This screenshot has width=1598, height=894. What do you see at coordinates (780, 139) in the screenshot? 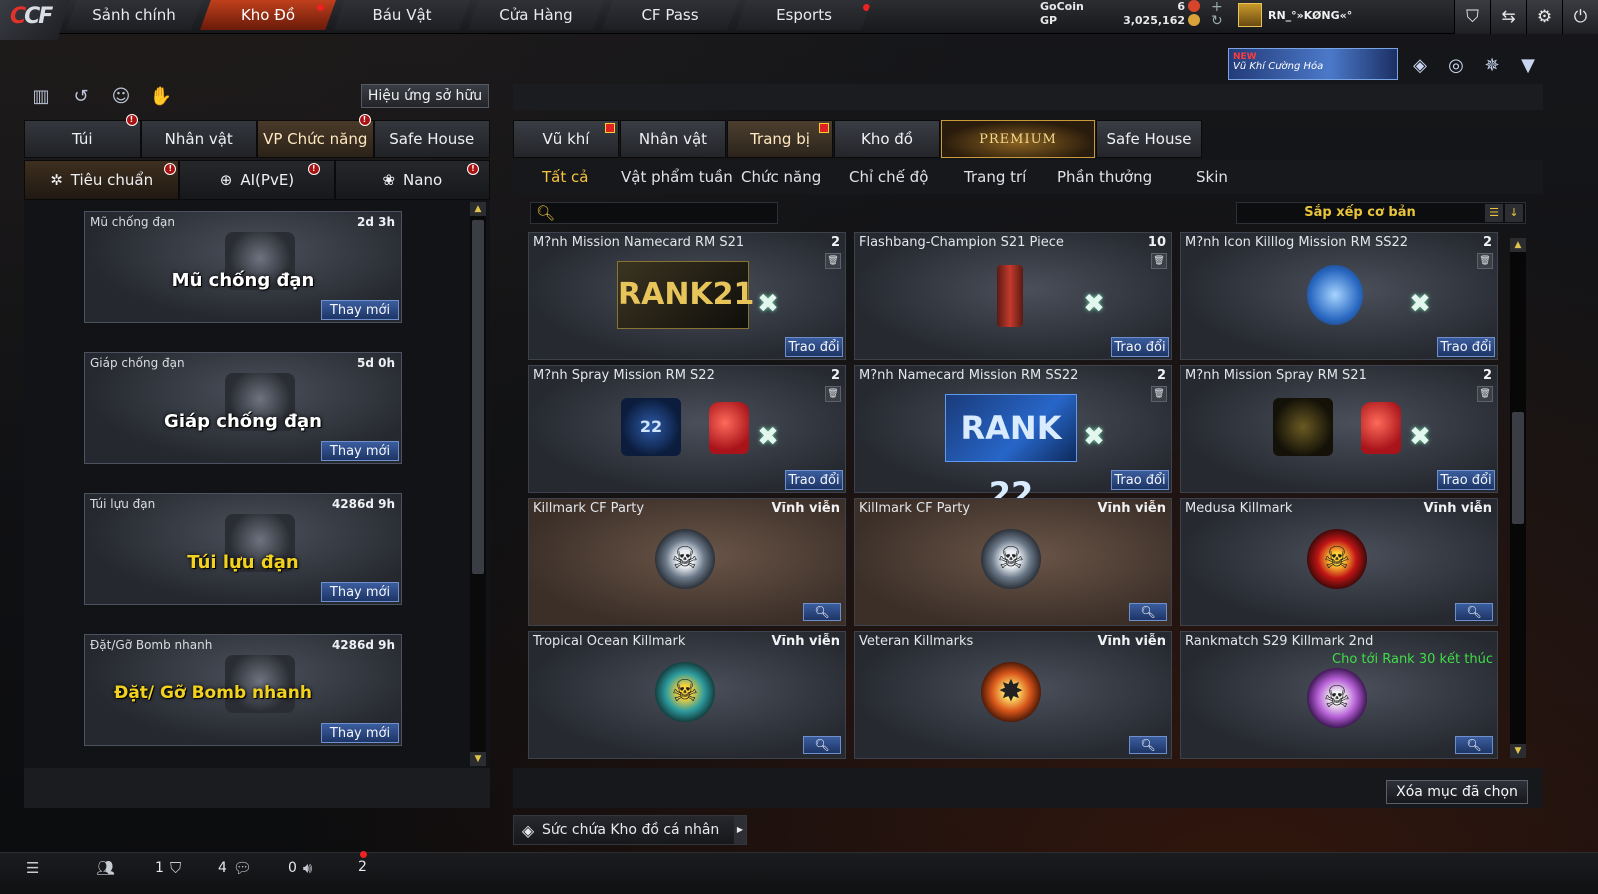
I see `tab-equipment: Trang bị` at bounding box center [780, 139].